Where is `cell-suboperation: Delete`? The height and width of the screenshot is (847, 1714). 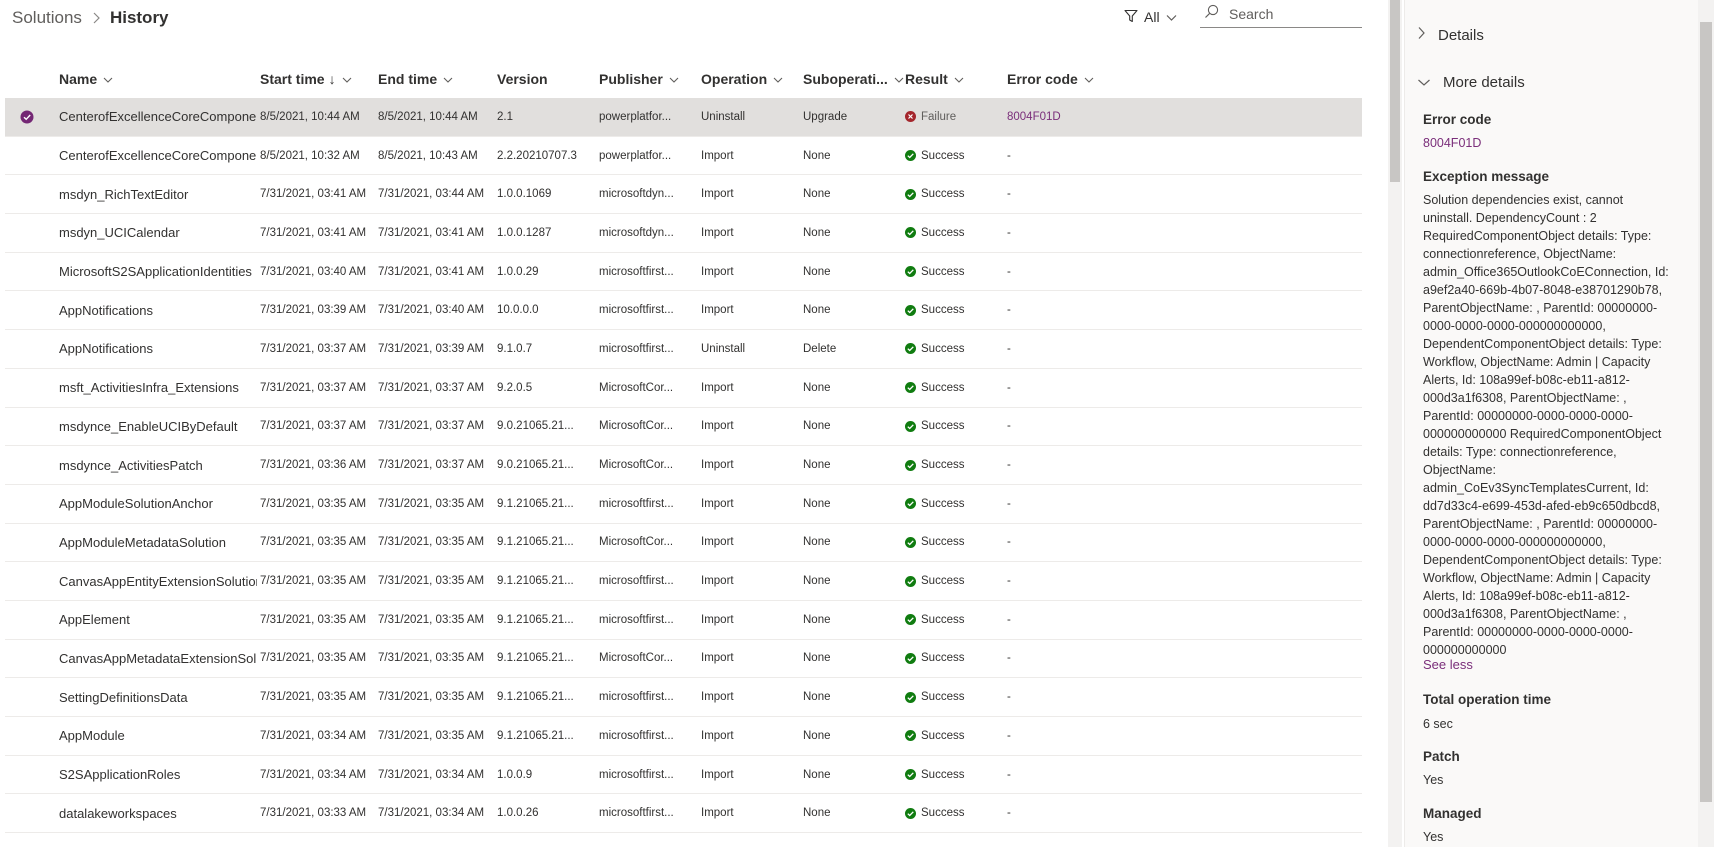
cell-suboperation: Delete is located at coordinates (852, 349).